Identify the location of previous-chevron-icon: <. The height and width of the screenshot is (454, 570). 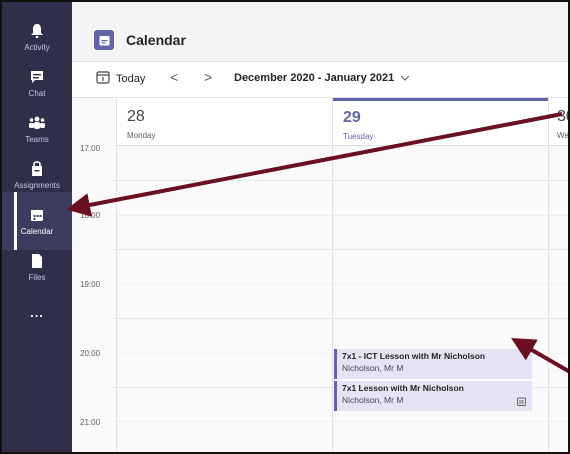
(174, 77).